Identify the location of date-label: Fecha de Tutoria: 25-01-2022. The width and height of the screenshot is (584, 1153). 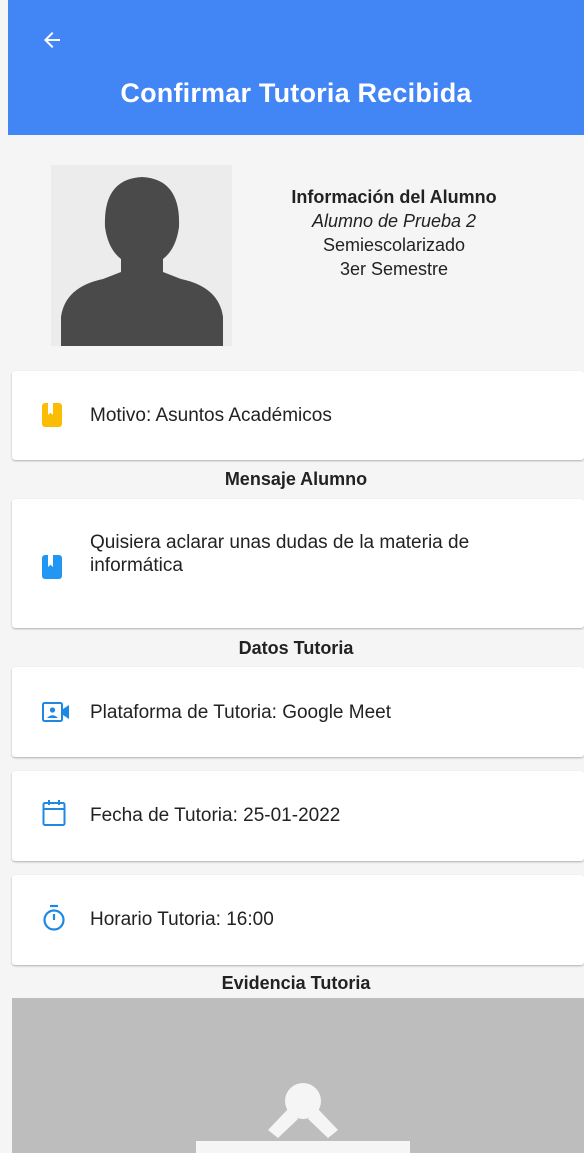
(215, 815).